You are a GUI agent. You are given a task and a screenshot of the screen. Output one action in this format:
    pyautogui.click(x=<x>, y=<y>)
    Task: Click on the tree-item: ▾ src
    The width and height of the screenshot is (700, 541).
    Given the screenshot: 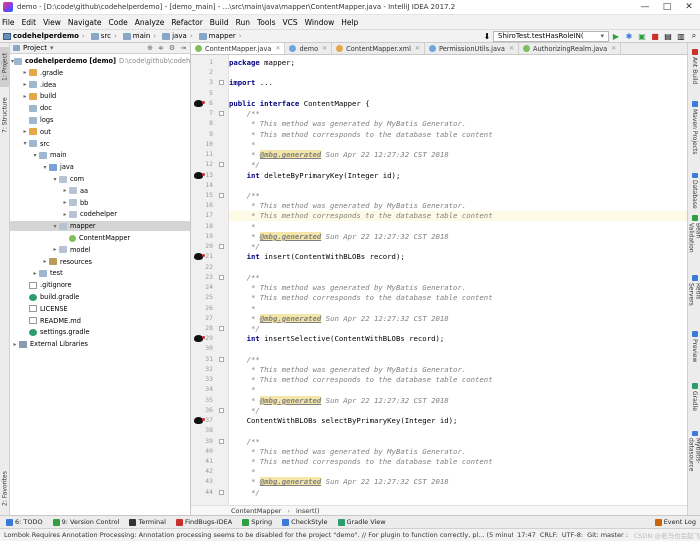 What is the action you would take?
    pyautogui.click(x=100, y=144)
    